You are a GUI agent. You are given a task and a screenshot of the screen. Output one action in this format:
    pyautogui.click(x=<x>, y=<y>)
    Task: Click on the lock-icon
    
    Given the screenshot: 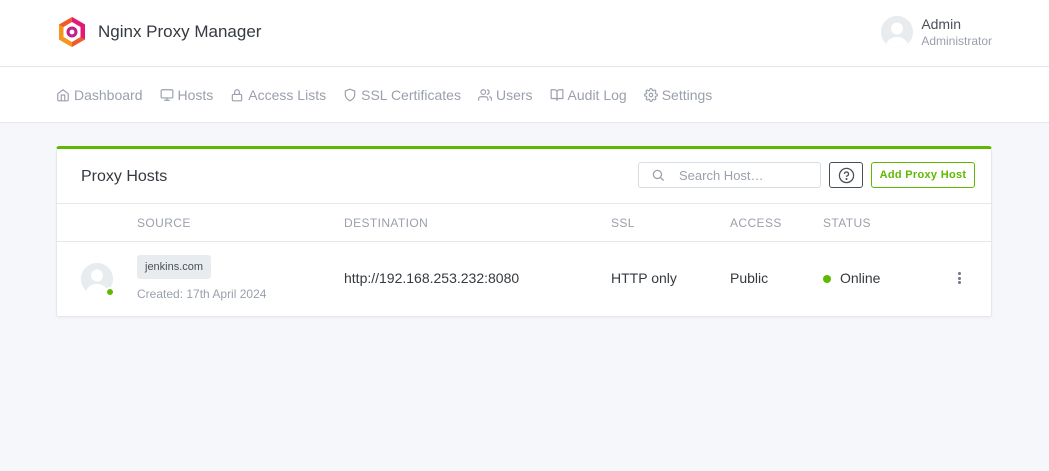 What is the action you would take?
    pyautogui.click(x=237, y=95)
    